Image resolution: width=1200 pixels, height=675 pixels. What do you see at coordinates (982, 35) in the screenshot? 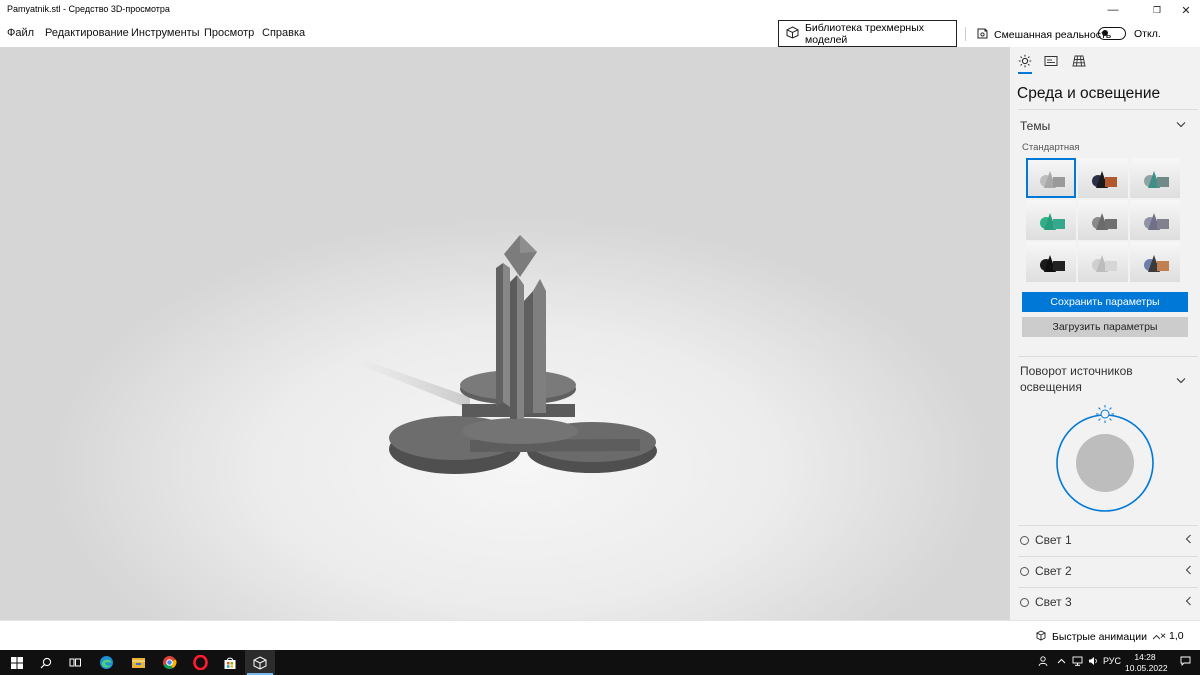
I see `mixed-reality-icon` at bounding box center [982, 35].